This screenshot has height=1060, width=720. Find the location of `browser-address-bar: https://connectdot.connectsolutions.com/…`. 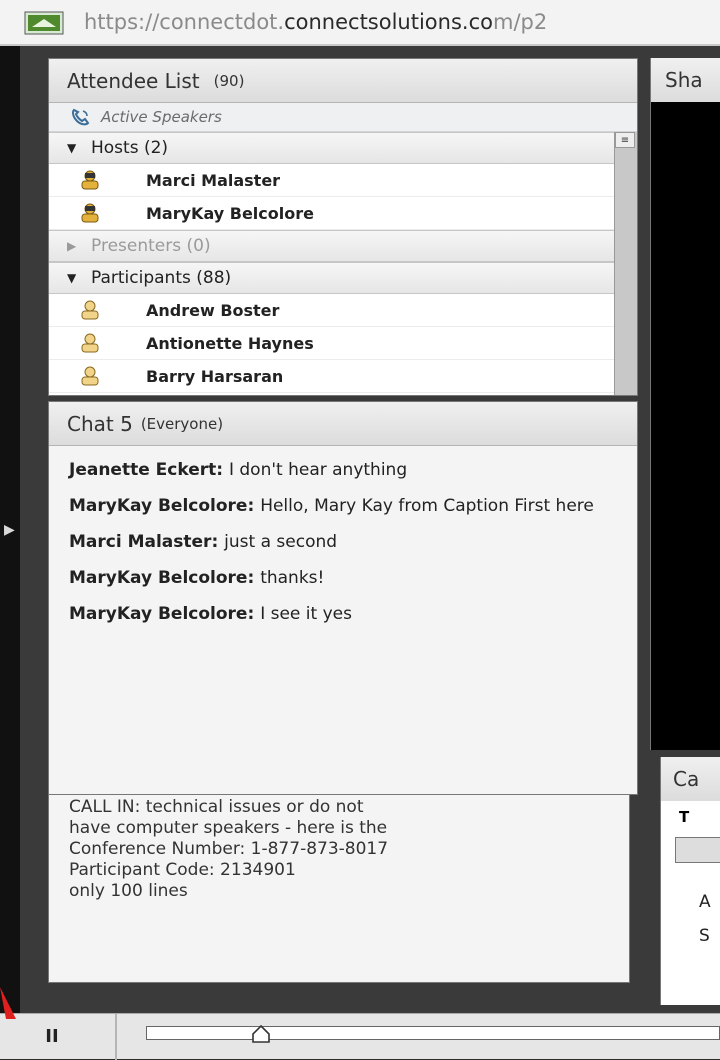

browser-address-bar: https://connectdot.connectsolutions.com/… is located at coordinates (360, 23).